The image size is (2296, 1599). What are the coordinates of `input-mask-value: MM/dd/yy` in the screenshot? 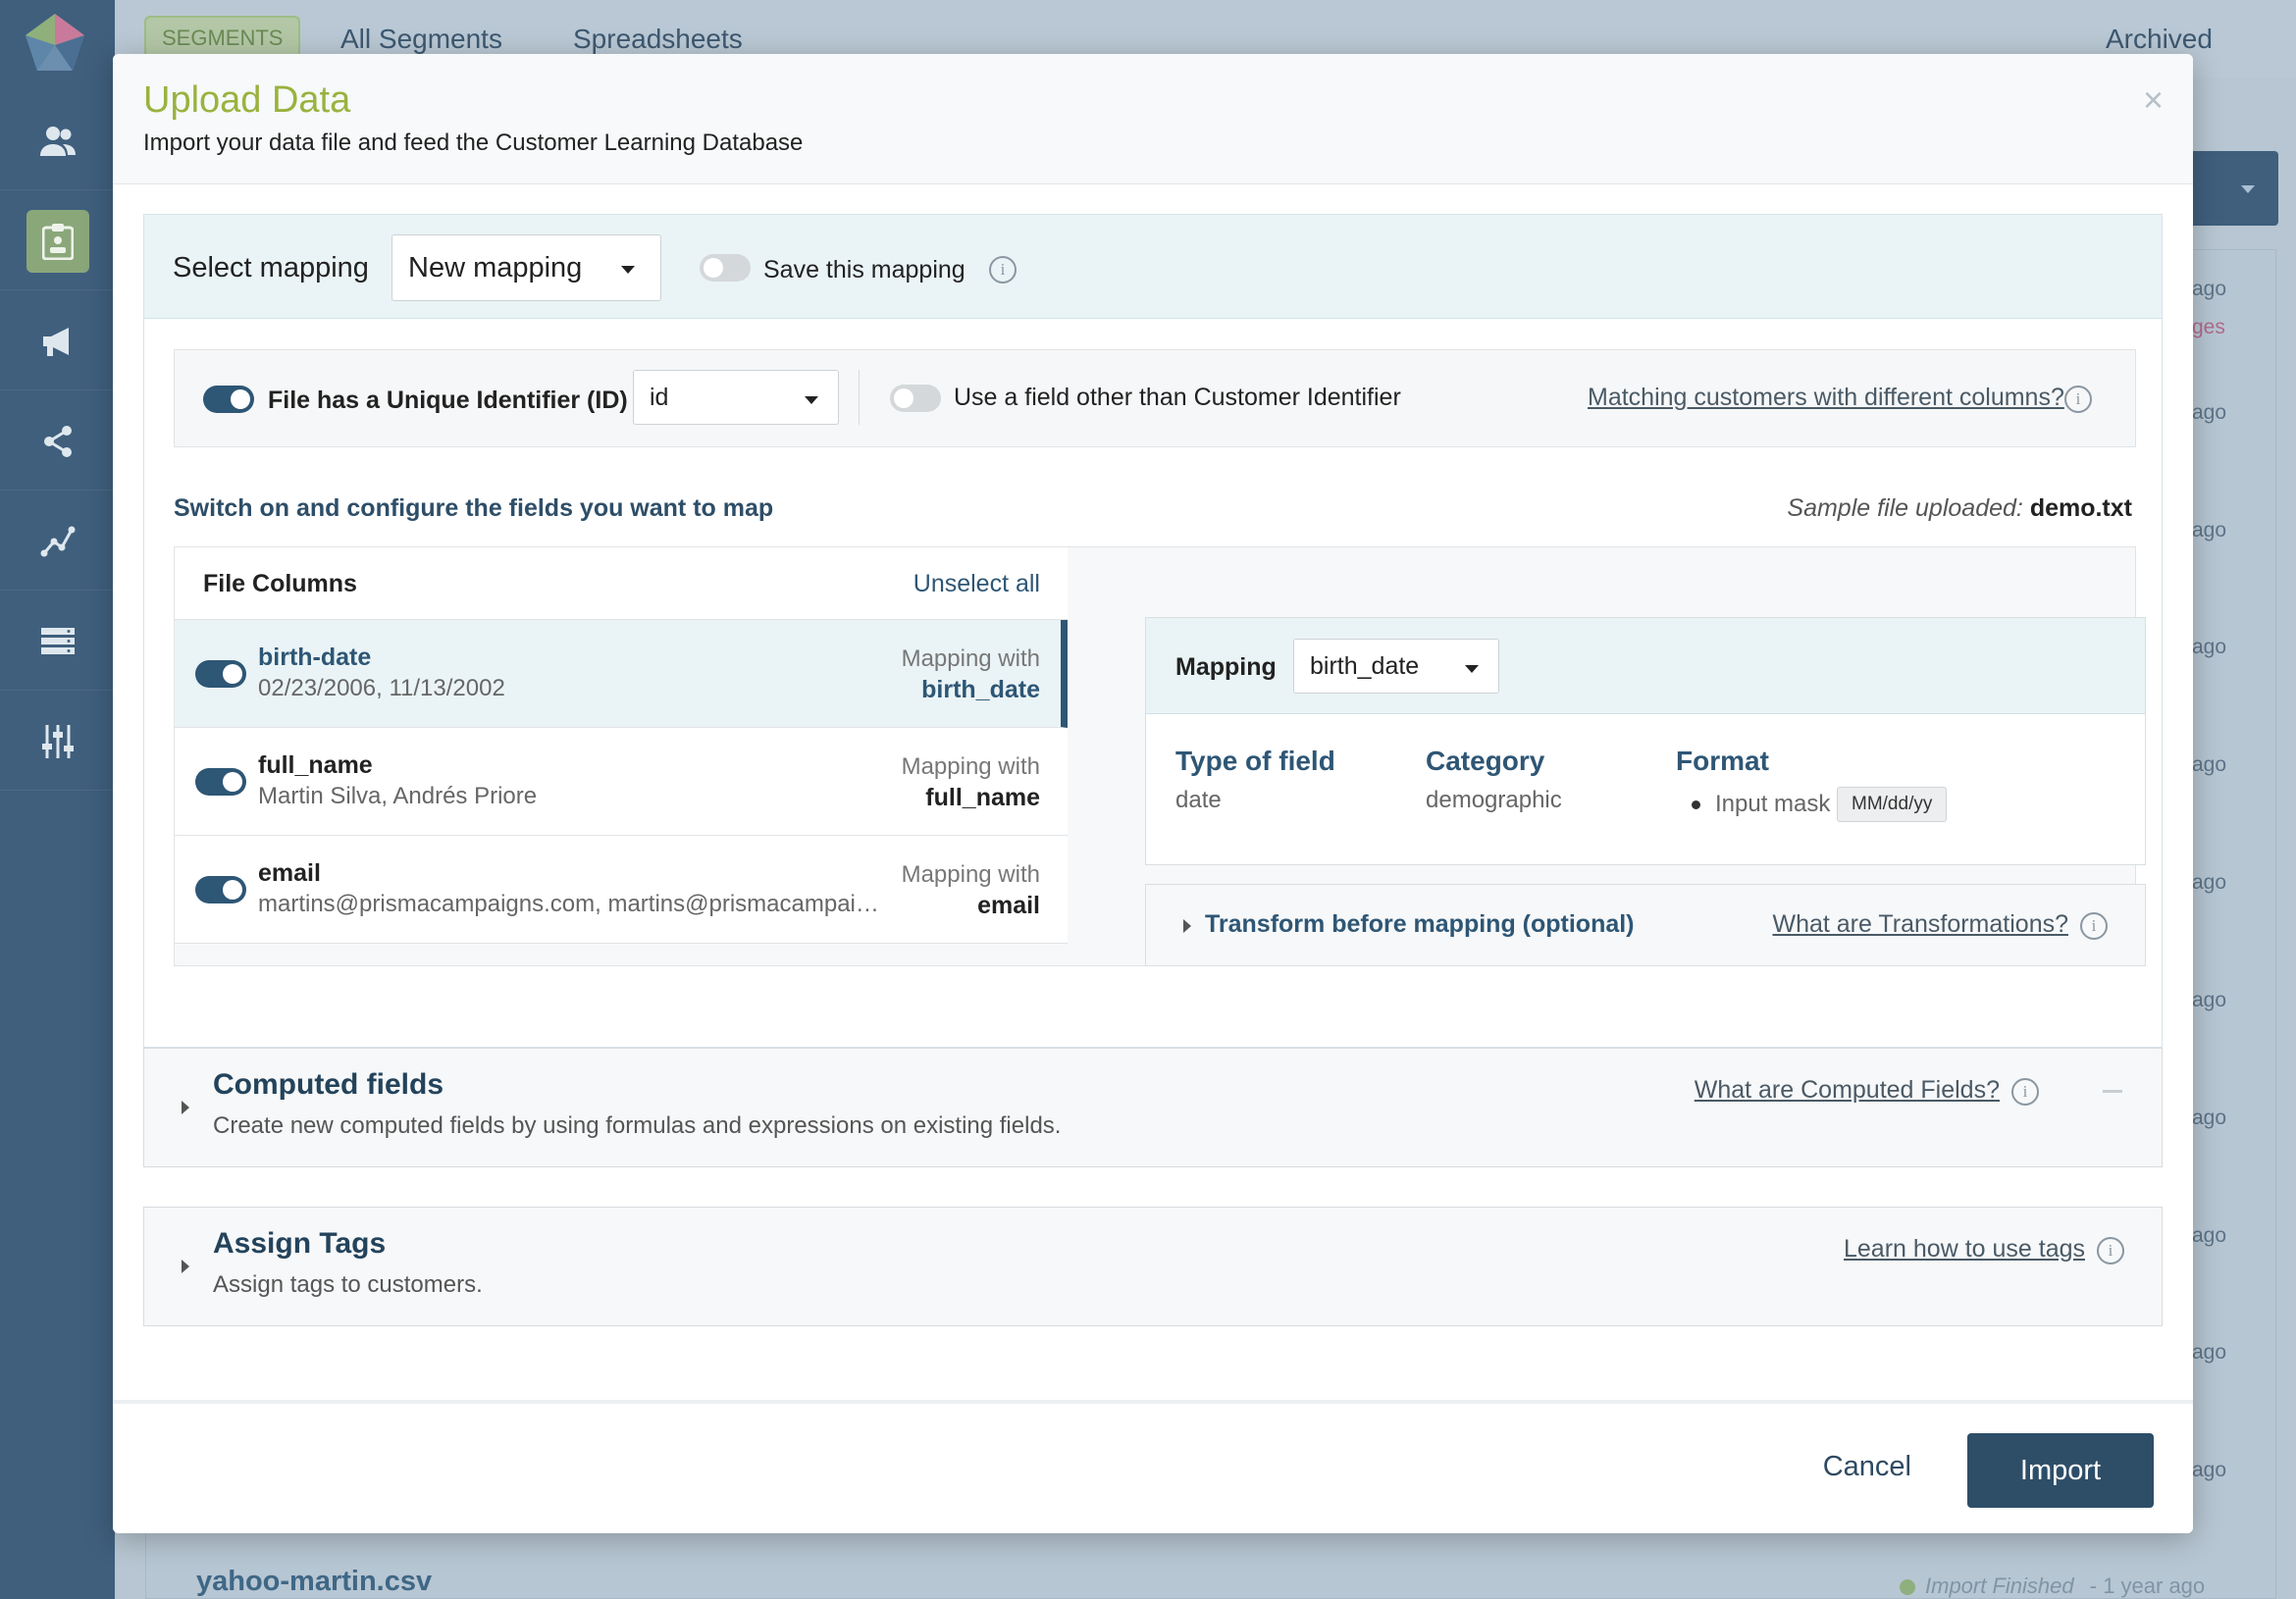 It's located at (1892, 804).